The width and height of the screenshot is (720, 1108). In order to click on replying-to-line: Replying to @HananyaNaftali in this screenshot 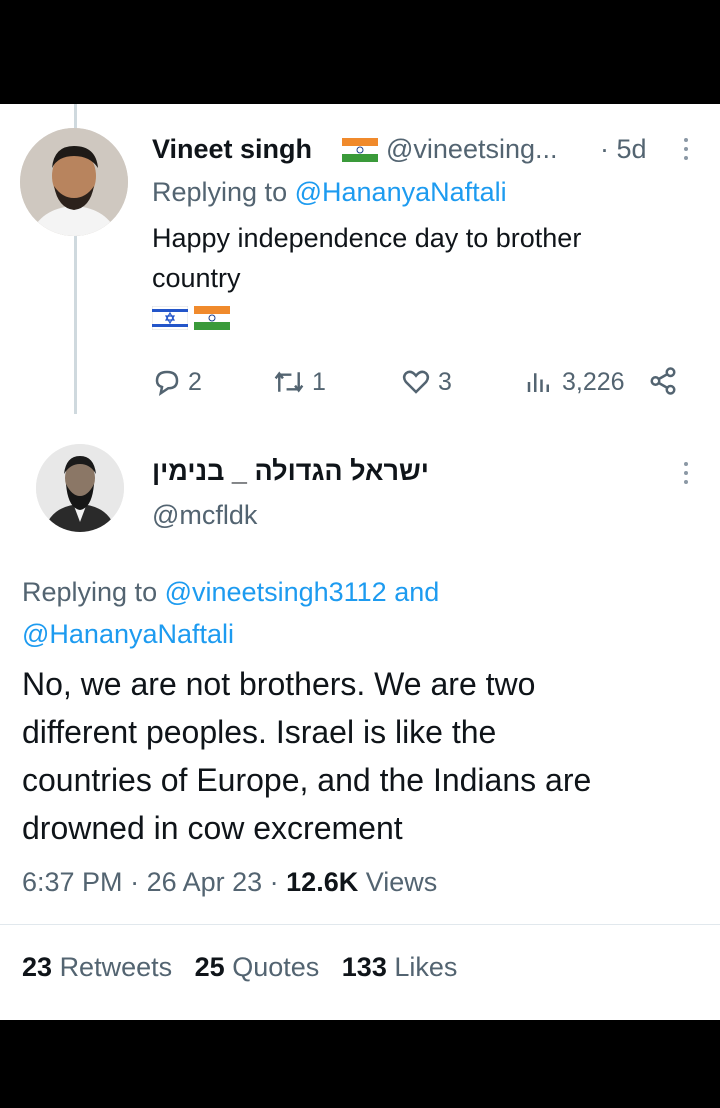, I will do `click(329, 192)`.